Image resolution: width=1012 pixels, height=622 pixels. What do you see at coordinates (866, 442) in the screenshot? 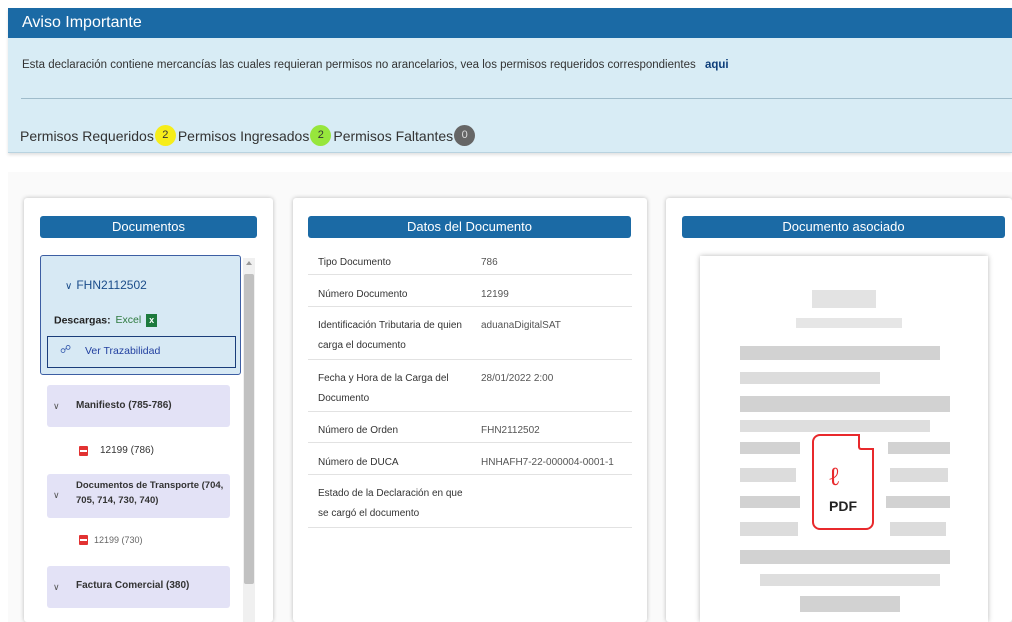
I see `pdf-fold` at bounding box center [866, 442].